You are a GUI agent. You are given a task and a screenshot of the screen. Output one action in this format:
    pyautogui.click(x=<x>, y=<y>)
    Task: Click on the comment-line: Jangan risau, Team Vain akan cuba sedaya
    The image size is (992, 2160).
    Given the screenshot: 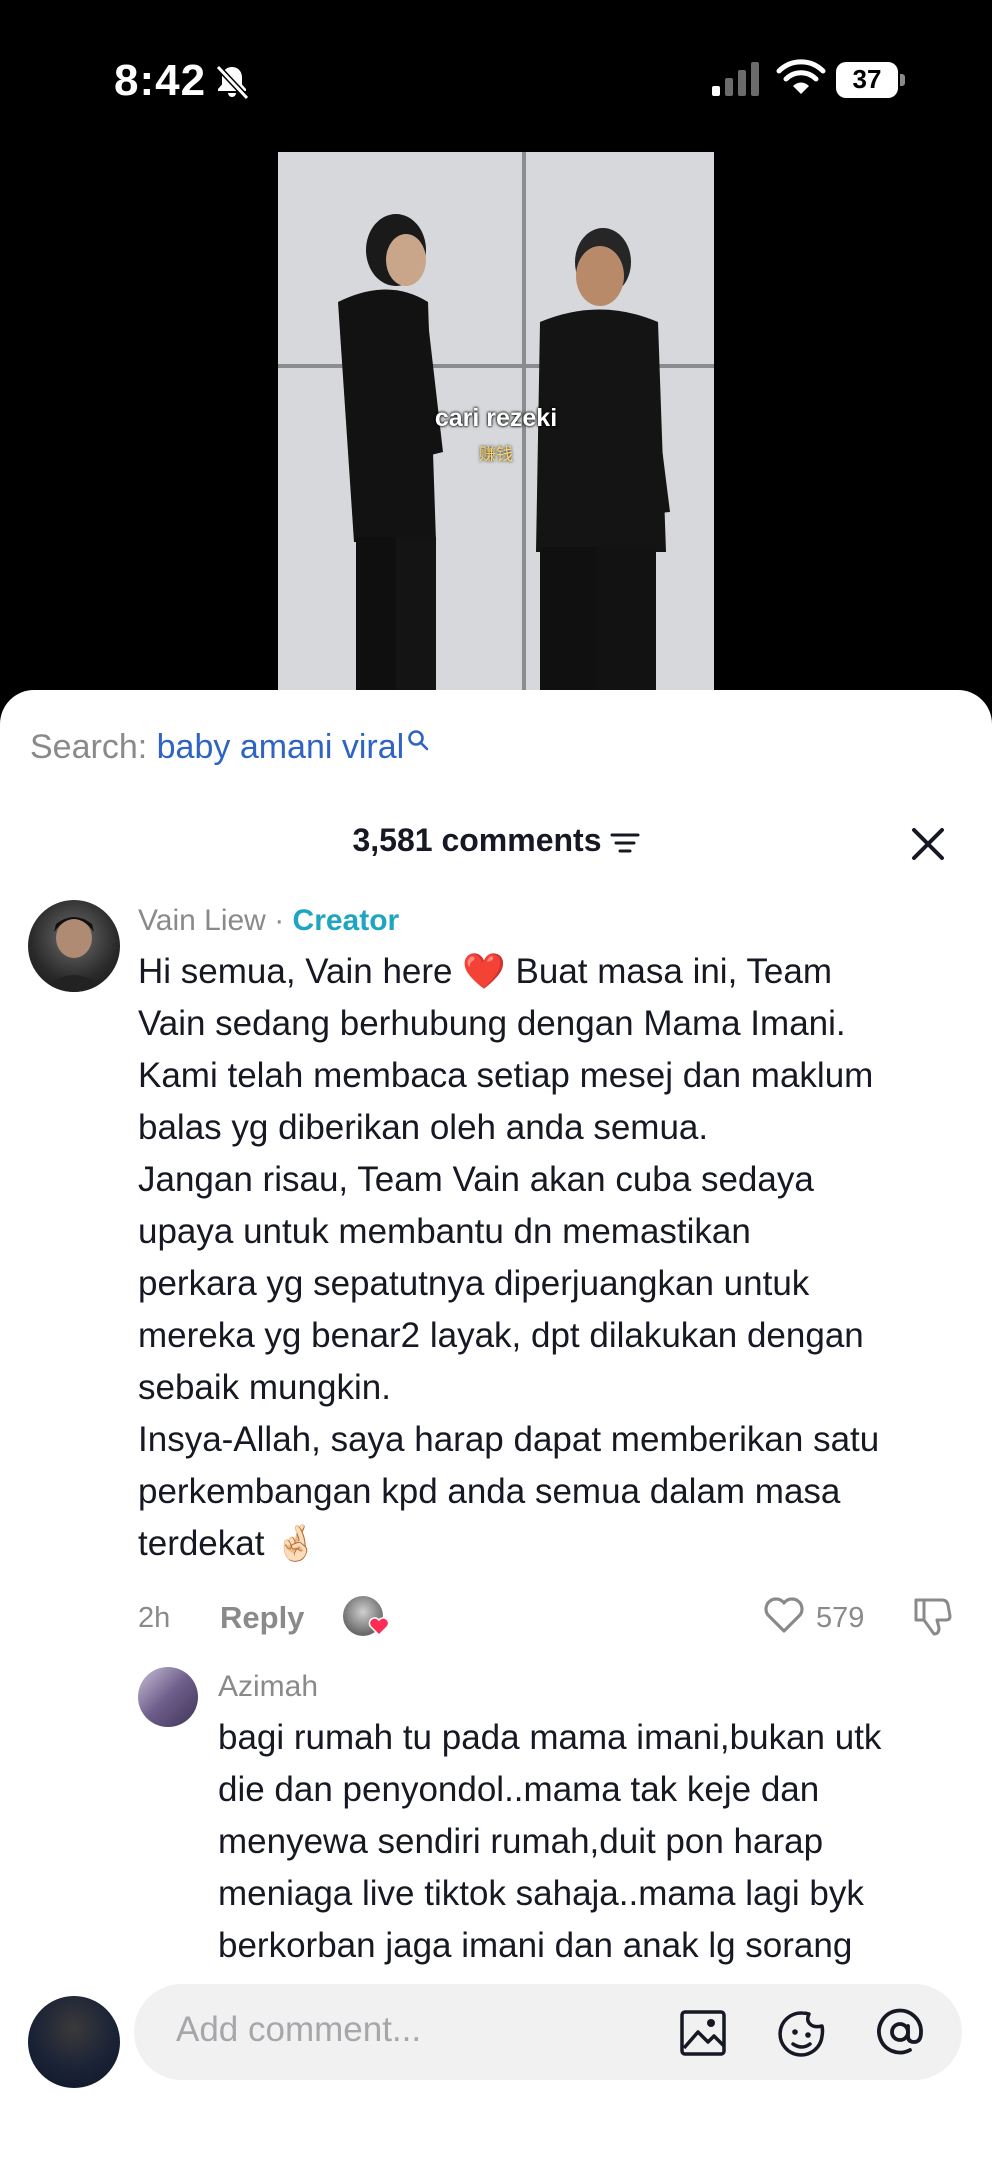 What is the action you would take?
    pyautogui.click(x=476, y=1179)
    